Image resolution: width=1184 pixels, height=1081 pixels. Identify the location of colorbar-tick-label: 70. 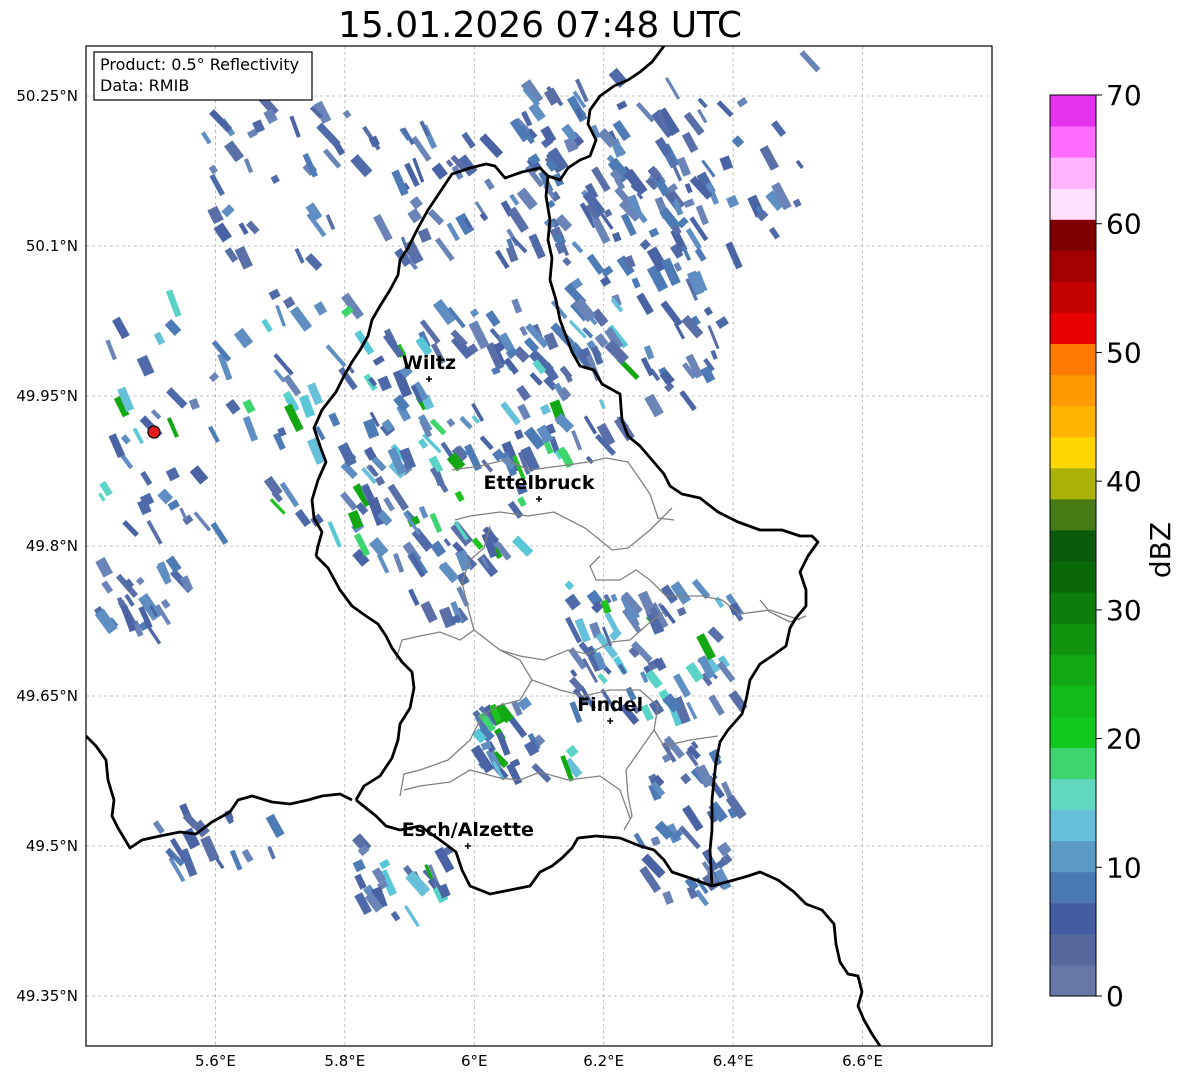
(1124, 95).